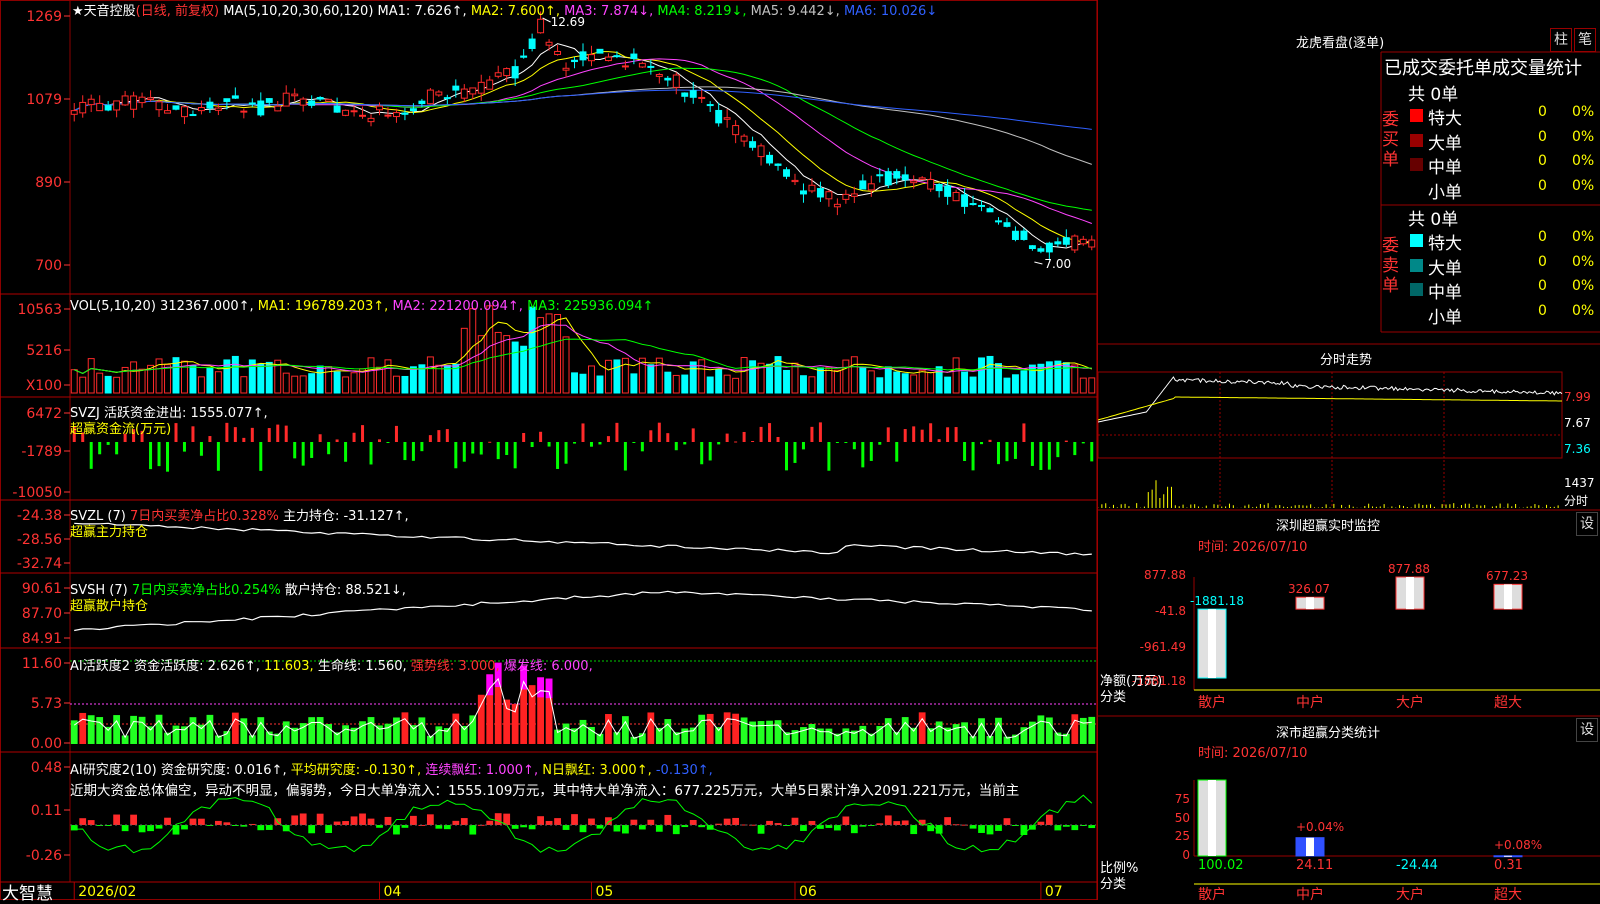 The width and height of the screenshot is (1600, 904). Describe the element at coordinates (1542, 310) in the screenshot. I see `sell-row-count: 0` at that location.